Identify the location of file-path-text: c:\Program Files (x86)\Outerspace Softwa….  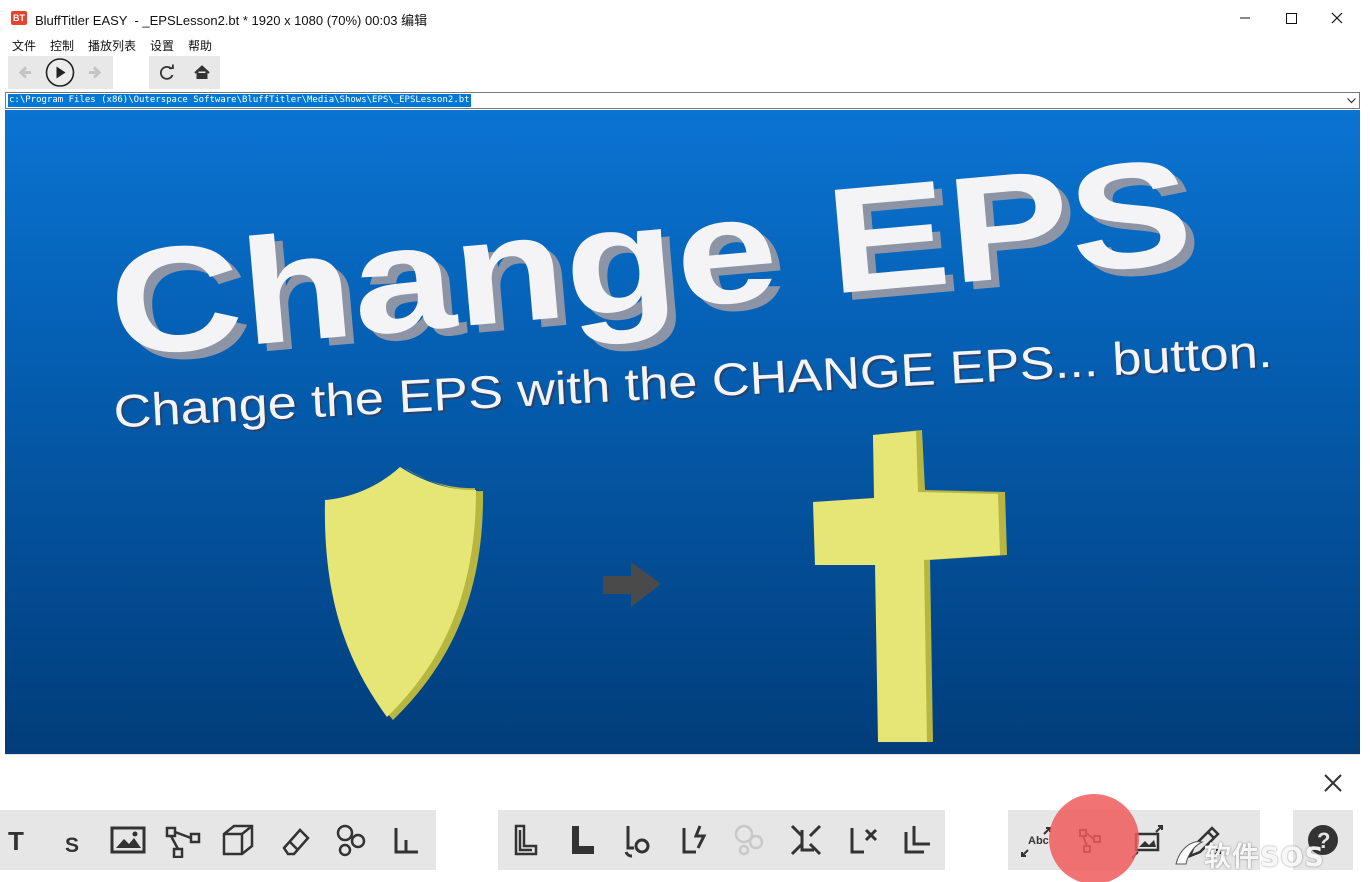
(239, 100).